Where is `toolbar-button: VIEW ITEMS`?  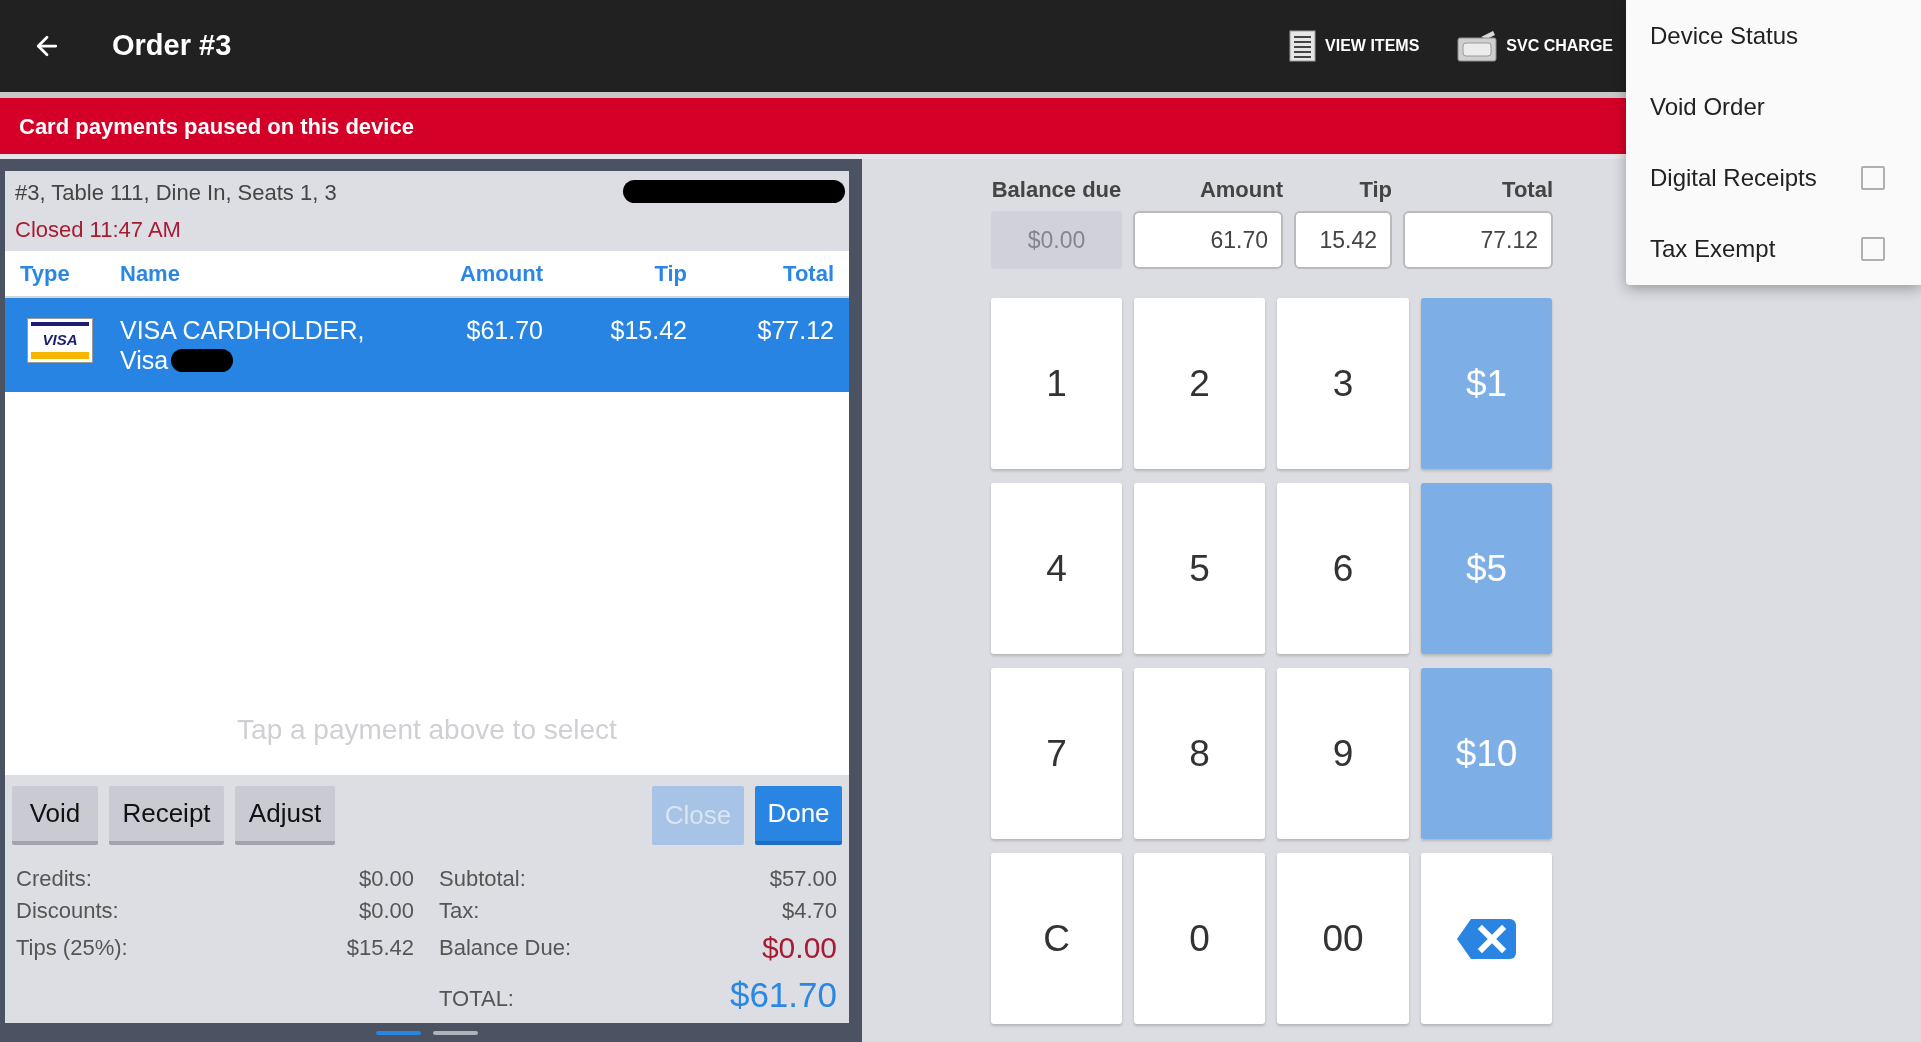 toolbar-button: VIEW ITEMS is located at coordinates (1354, 46).